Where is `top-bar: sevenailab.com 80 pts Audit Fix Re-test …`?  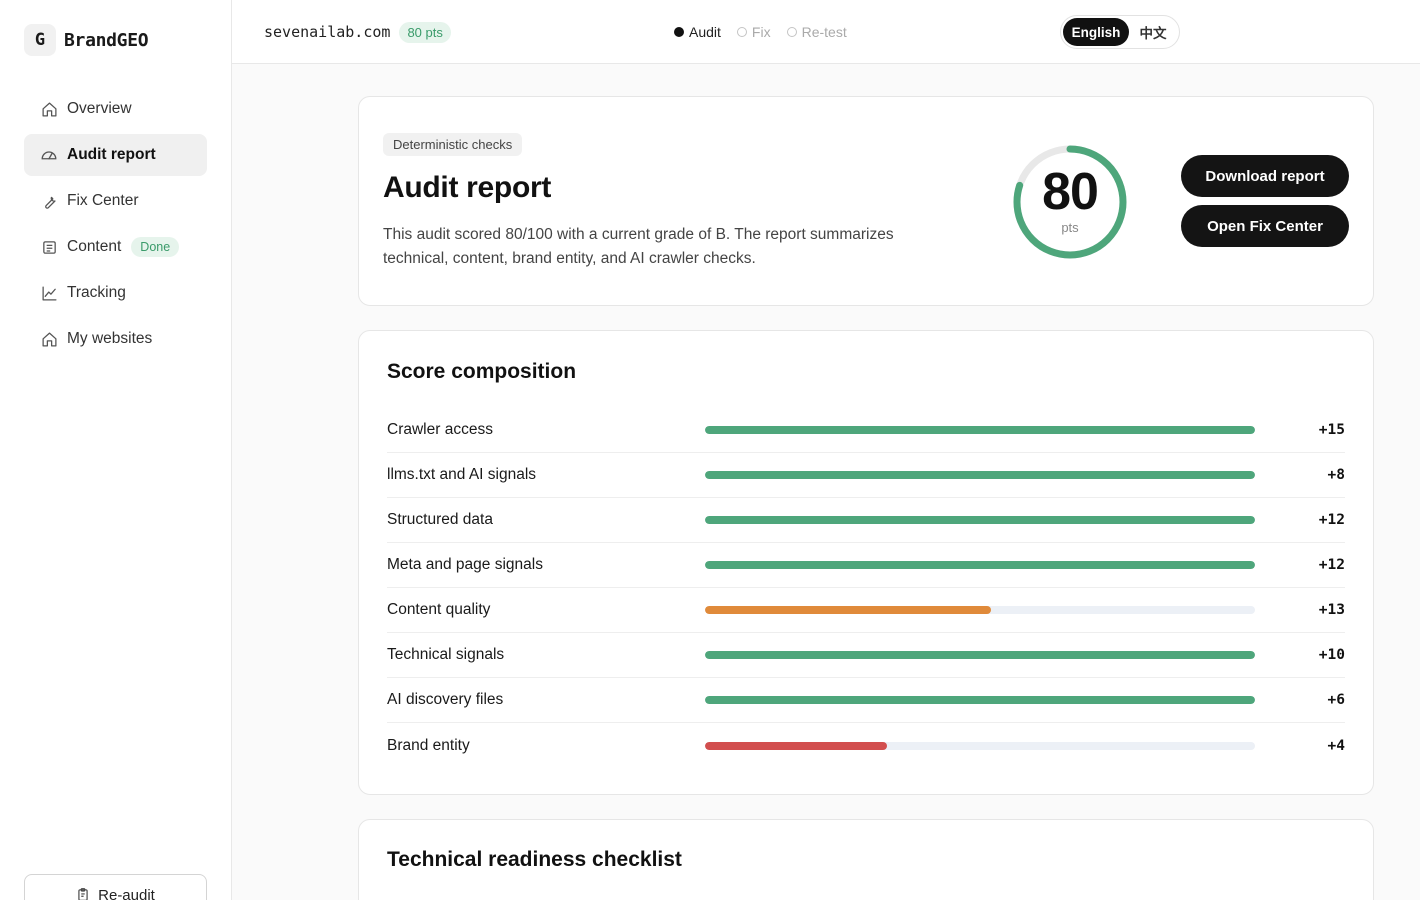 top-bar: sevenailab.com 80 pts Audit Fix Re-test … is located at coordinates (826, 32).